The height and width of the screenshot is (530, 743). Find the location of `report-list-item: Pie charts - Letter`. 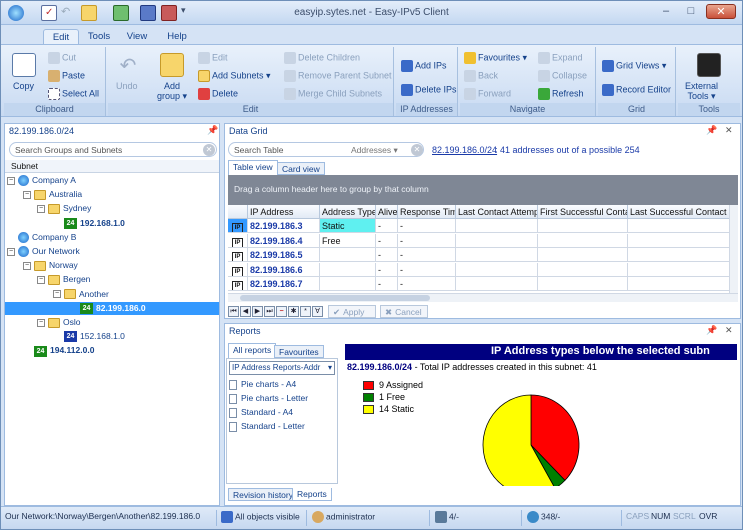

report-list-item: Pie charts - Letter is located at coordinates (268, 398).